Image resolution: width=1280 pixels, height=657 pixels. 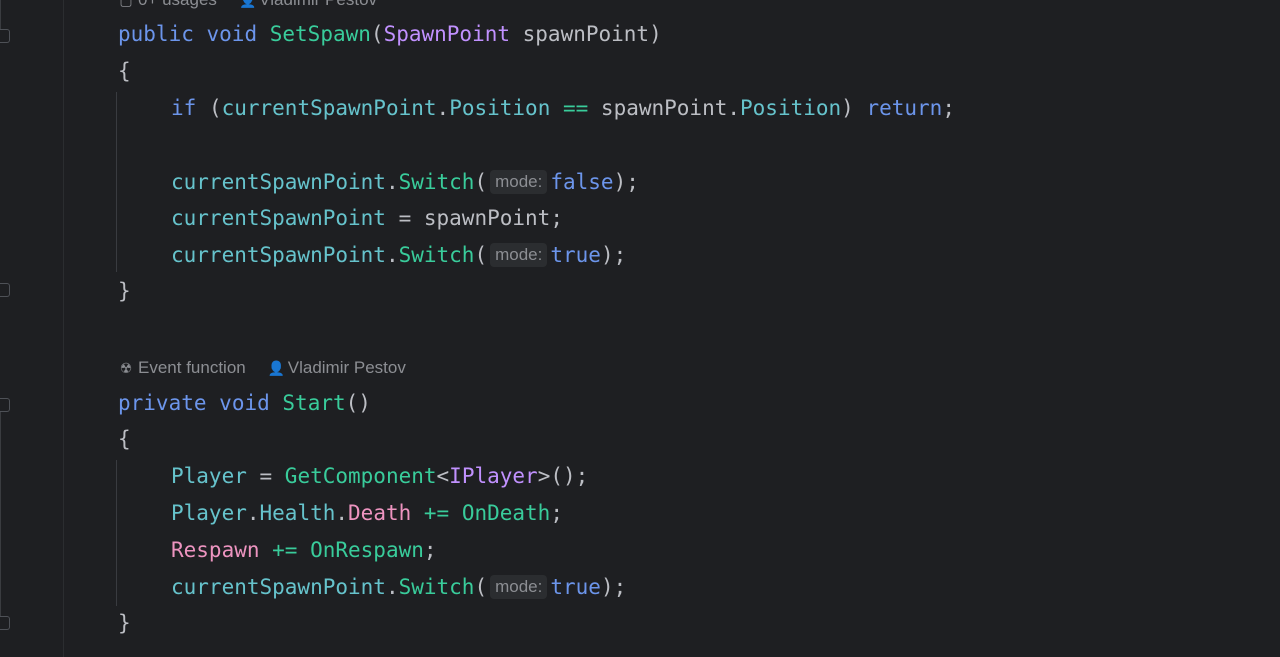 I want to click on code-vision-setspawn: ▢ 0+ usages 👤 Vladimir Pestov, so click(x=247, y=6).